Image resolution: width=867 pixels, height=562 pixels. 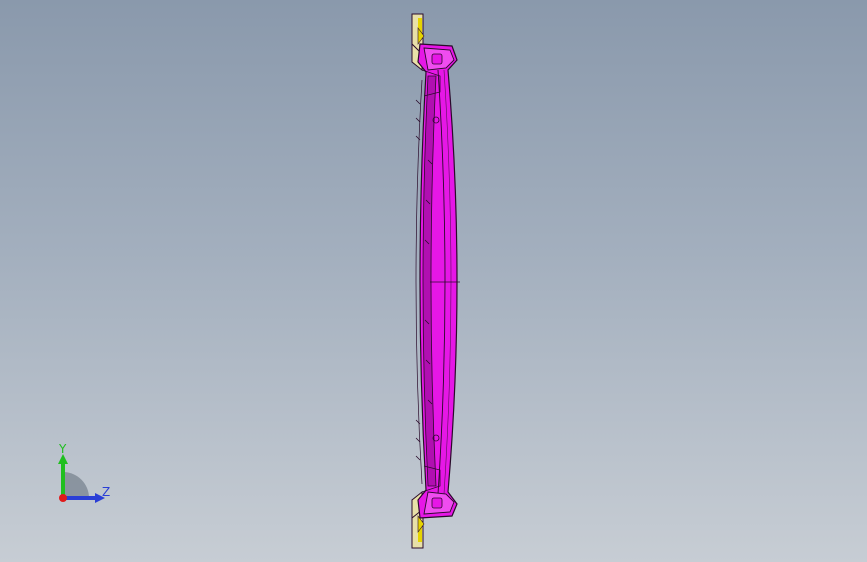 I want to click on curved-beam-body, so click(x=437, y=281).